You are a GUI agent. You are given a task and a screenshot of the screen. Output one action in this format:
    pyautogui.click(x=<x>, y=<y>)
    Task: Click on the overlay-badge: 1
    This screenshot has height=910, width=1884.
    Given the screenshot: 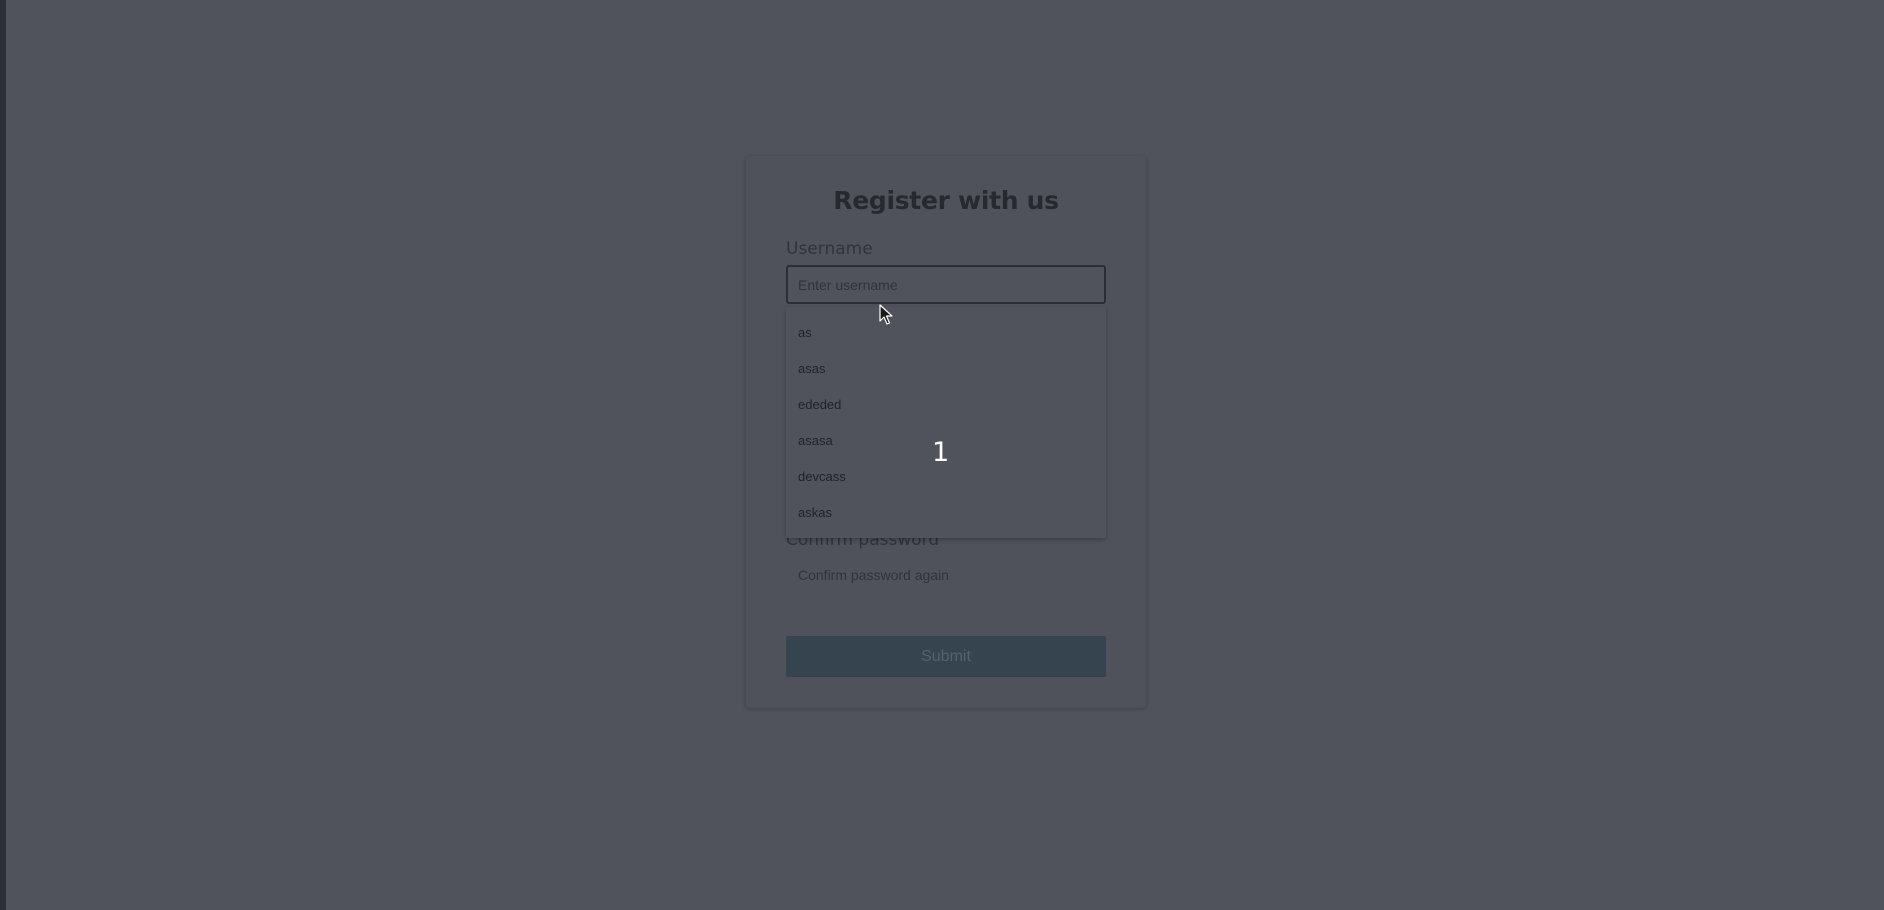 What is the action you would take?
    pyautogui.click(x=941, y=452)
    